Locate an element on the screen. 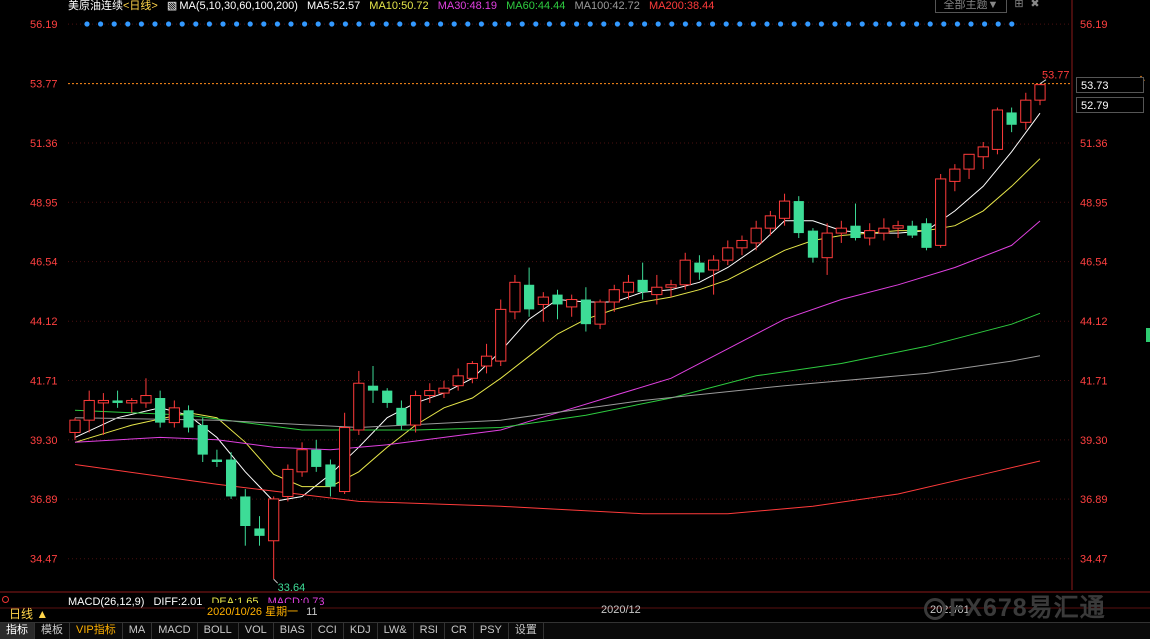  y-tick-label-right: 39.30 is located at coordinates (1094, 441).